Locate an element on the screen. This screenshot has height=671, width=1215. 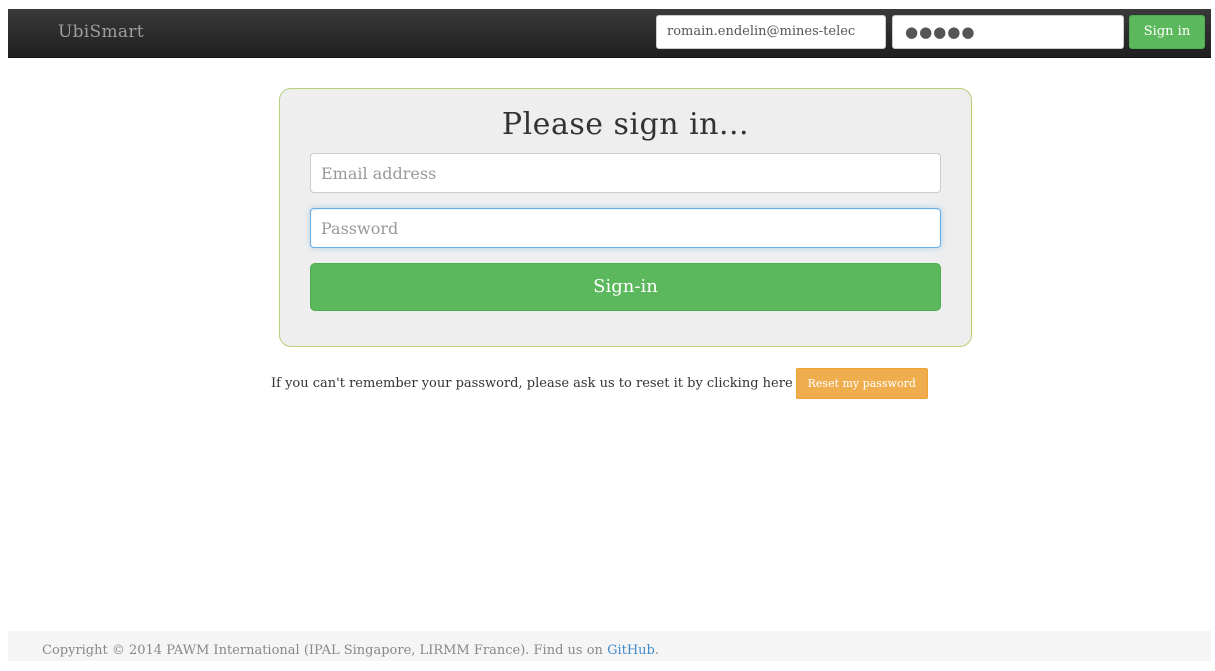
navbar-email-input: romain.endelin@mines-telec is located at coordinates (771, 32).